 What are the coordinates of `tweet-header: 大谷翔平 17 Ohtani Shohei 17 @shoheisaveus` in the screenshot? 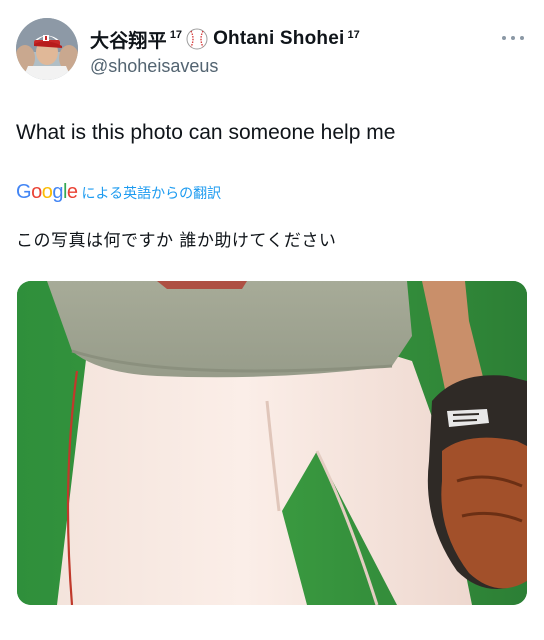 It's located at (272, 50).